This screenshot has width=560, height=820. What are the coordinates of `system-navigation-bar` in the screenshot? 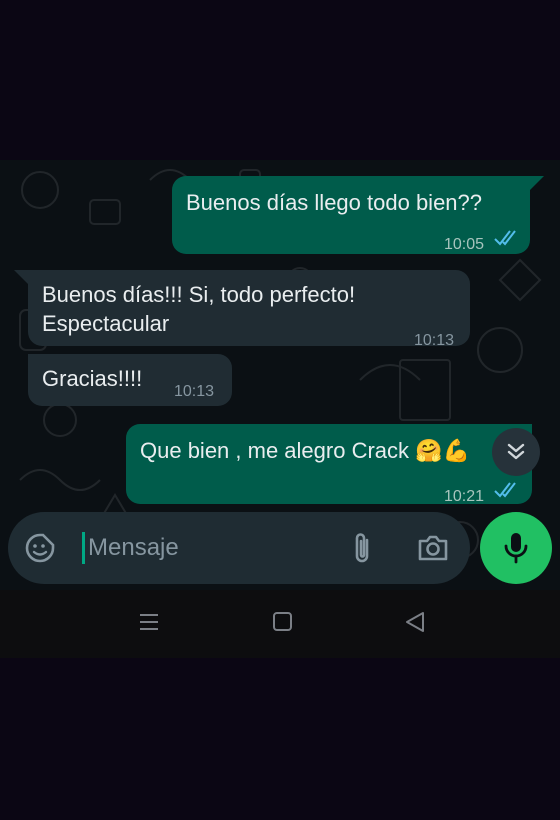 It's located at (280, 624).